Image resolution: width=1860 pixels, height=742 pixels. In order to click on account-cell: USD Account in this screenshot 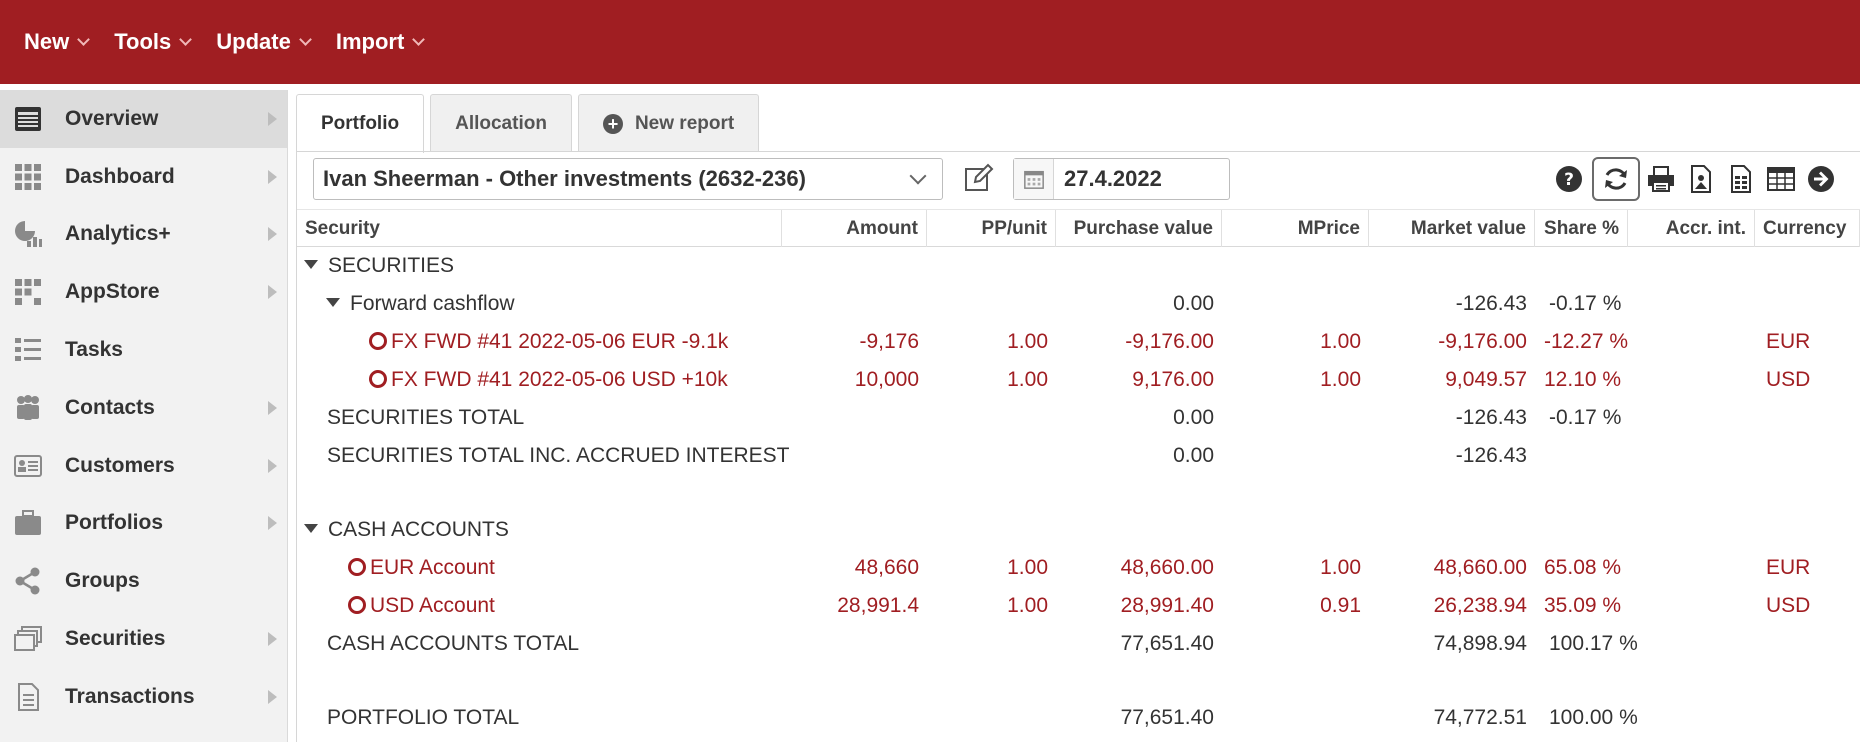, I will do `click(421, 606)`.